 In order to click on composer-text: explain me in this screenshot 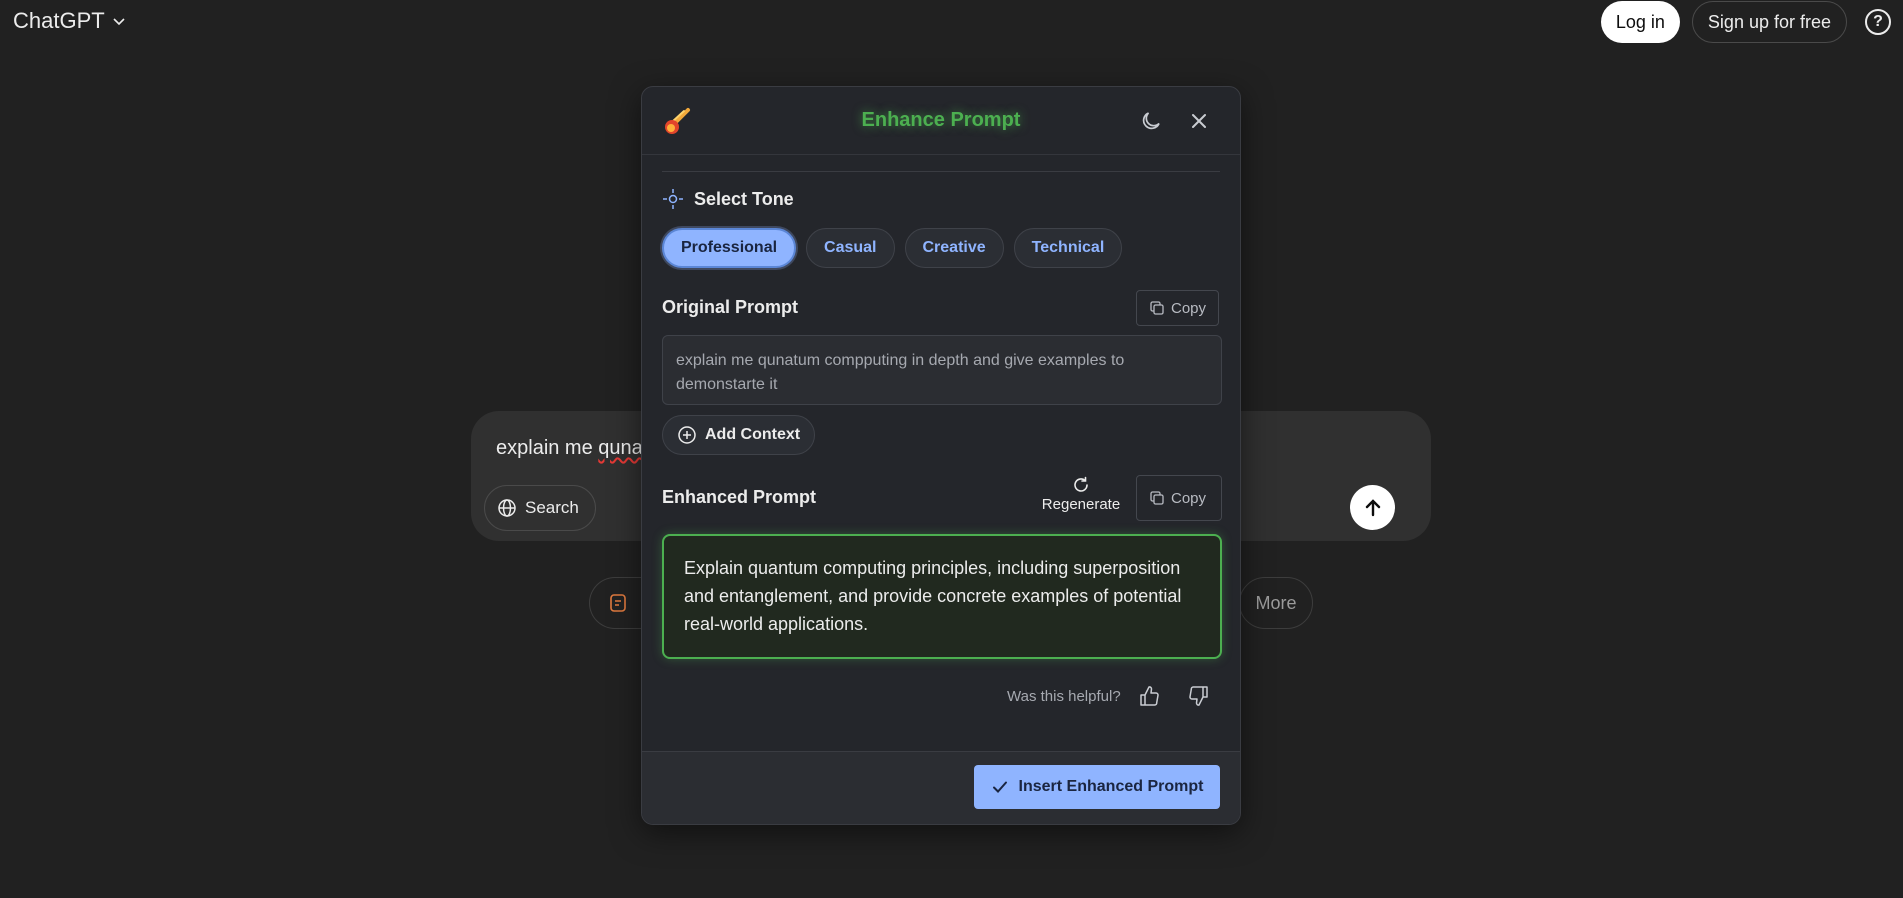, I will do `click(547, 448)`.